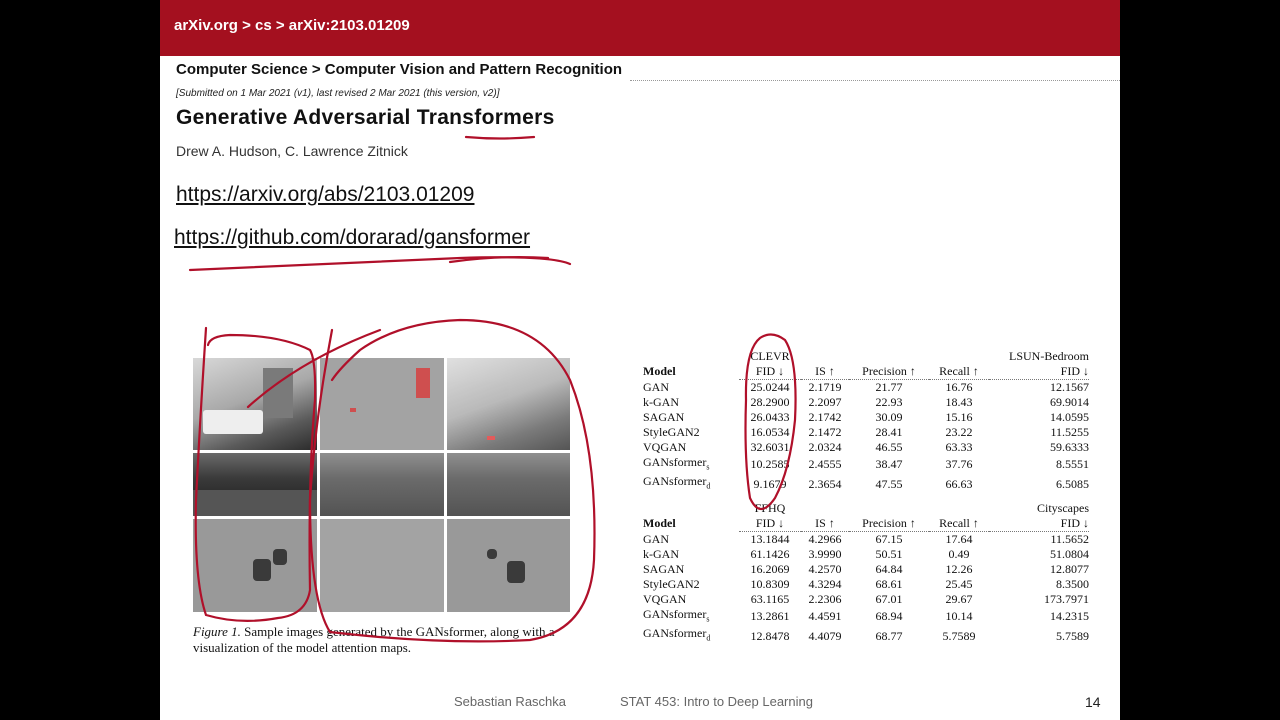 The width and height of the screenshot is (1280, 720). I want to click on table-cell: 64.84, so click(889, 569).